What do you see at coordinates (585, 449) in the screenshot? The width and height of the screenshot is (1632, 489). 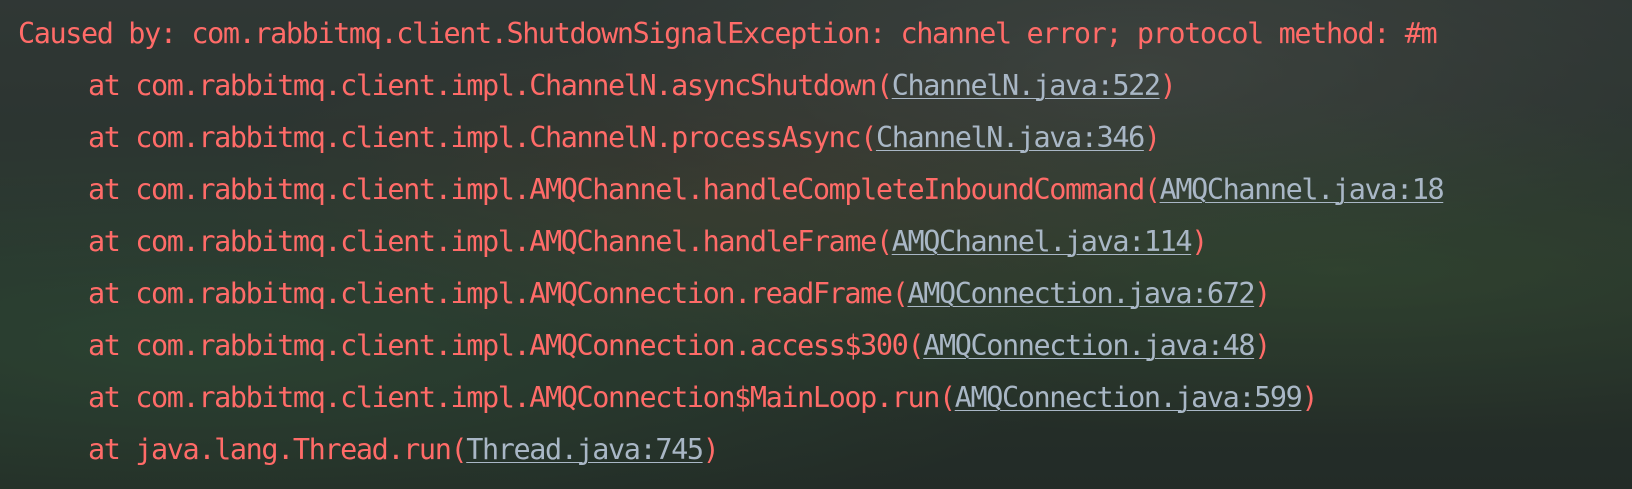 I see `source-link: Thread.java:745` at bounding box center [585, 449].